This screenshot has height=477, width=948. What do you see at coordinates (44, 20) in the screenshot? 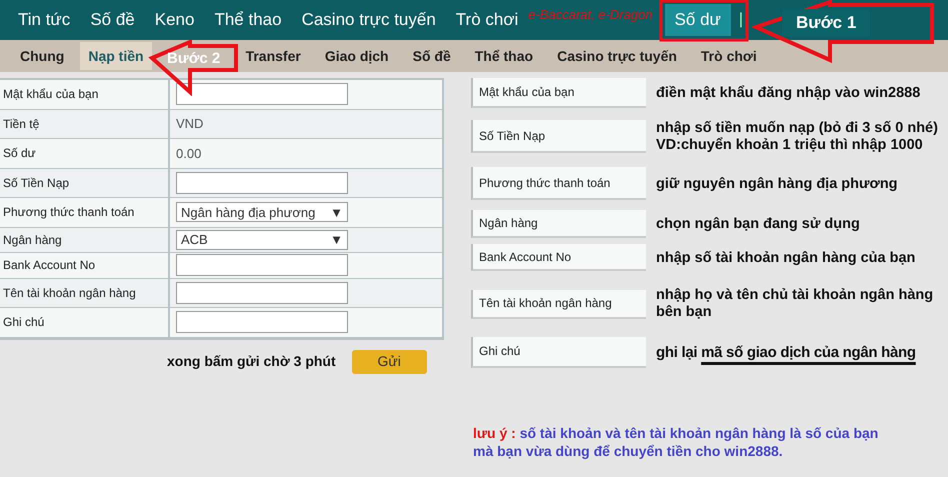
I see `nav-tab: Tin tức` at bounding box center [44, 20].